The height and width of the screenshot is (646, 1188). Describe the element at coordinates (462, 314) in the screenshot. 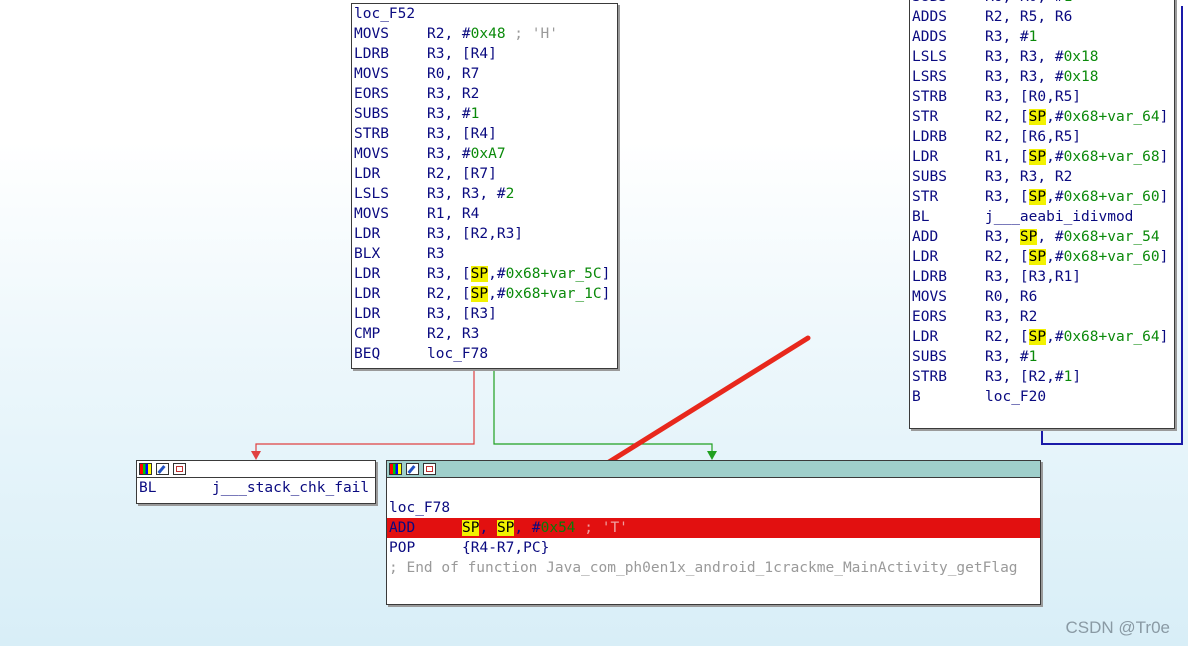

I see `operand: R3, [R3]` at that location.